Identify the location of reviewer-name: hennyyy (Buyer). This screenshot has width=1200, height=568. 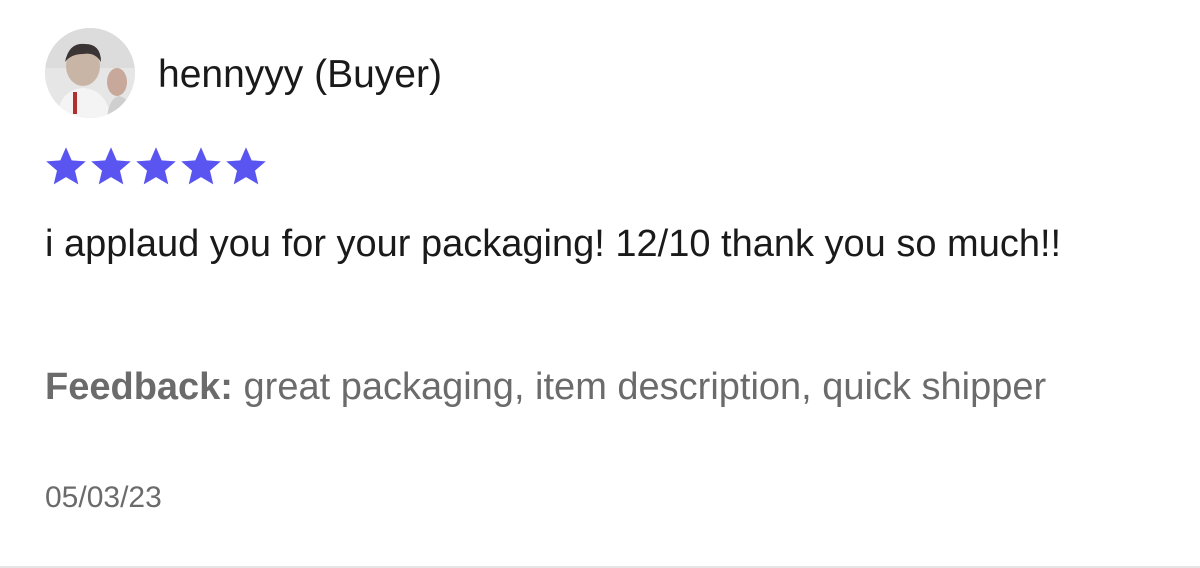
(300, 75).